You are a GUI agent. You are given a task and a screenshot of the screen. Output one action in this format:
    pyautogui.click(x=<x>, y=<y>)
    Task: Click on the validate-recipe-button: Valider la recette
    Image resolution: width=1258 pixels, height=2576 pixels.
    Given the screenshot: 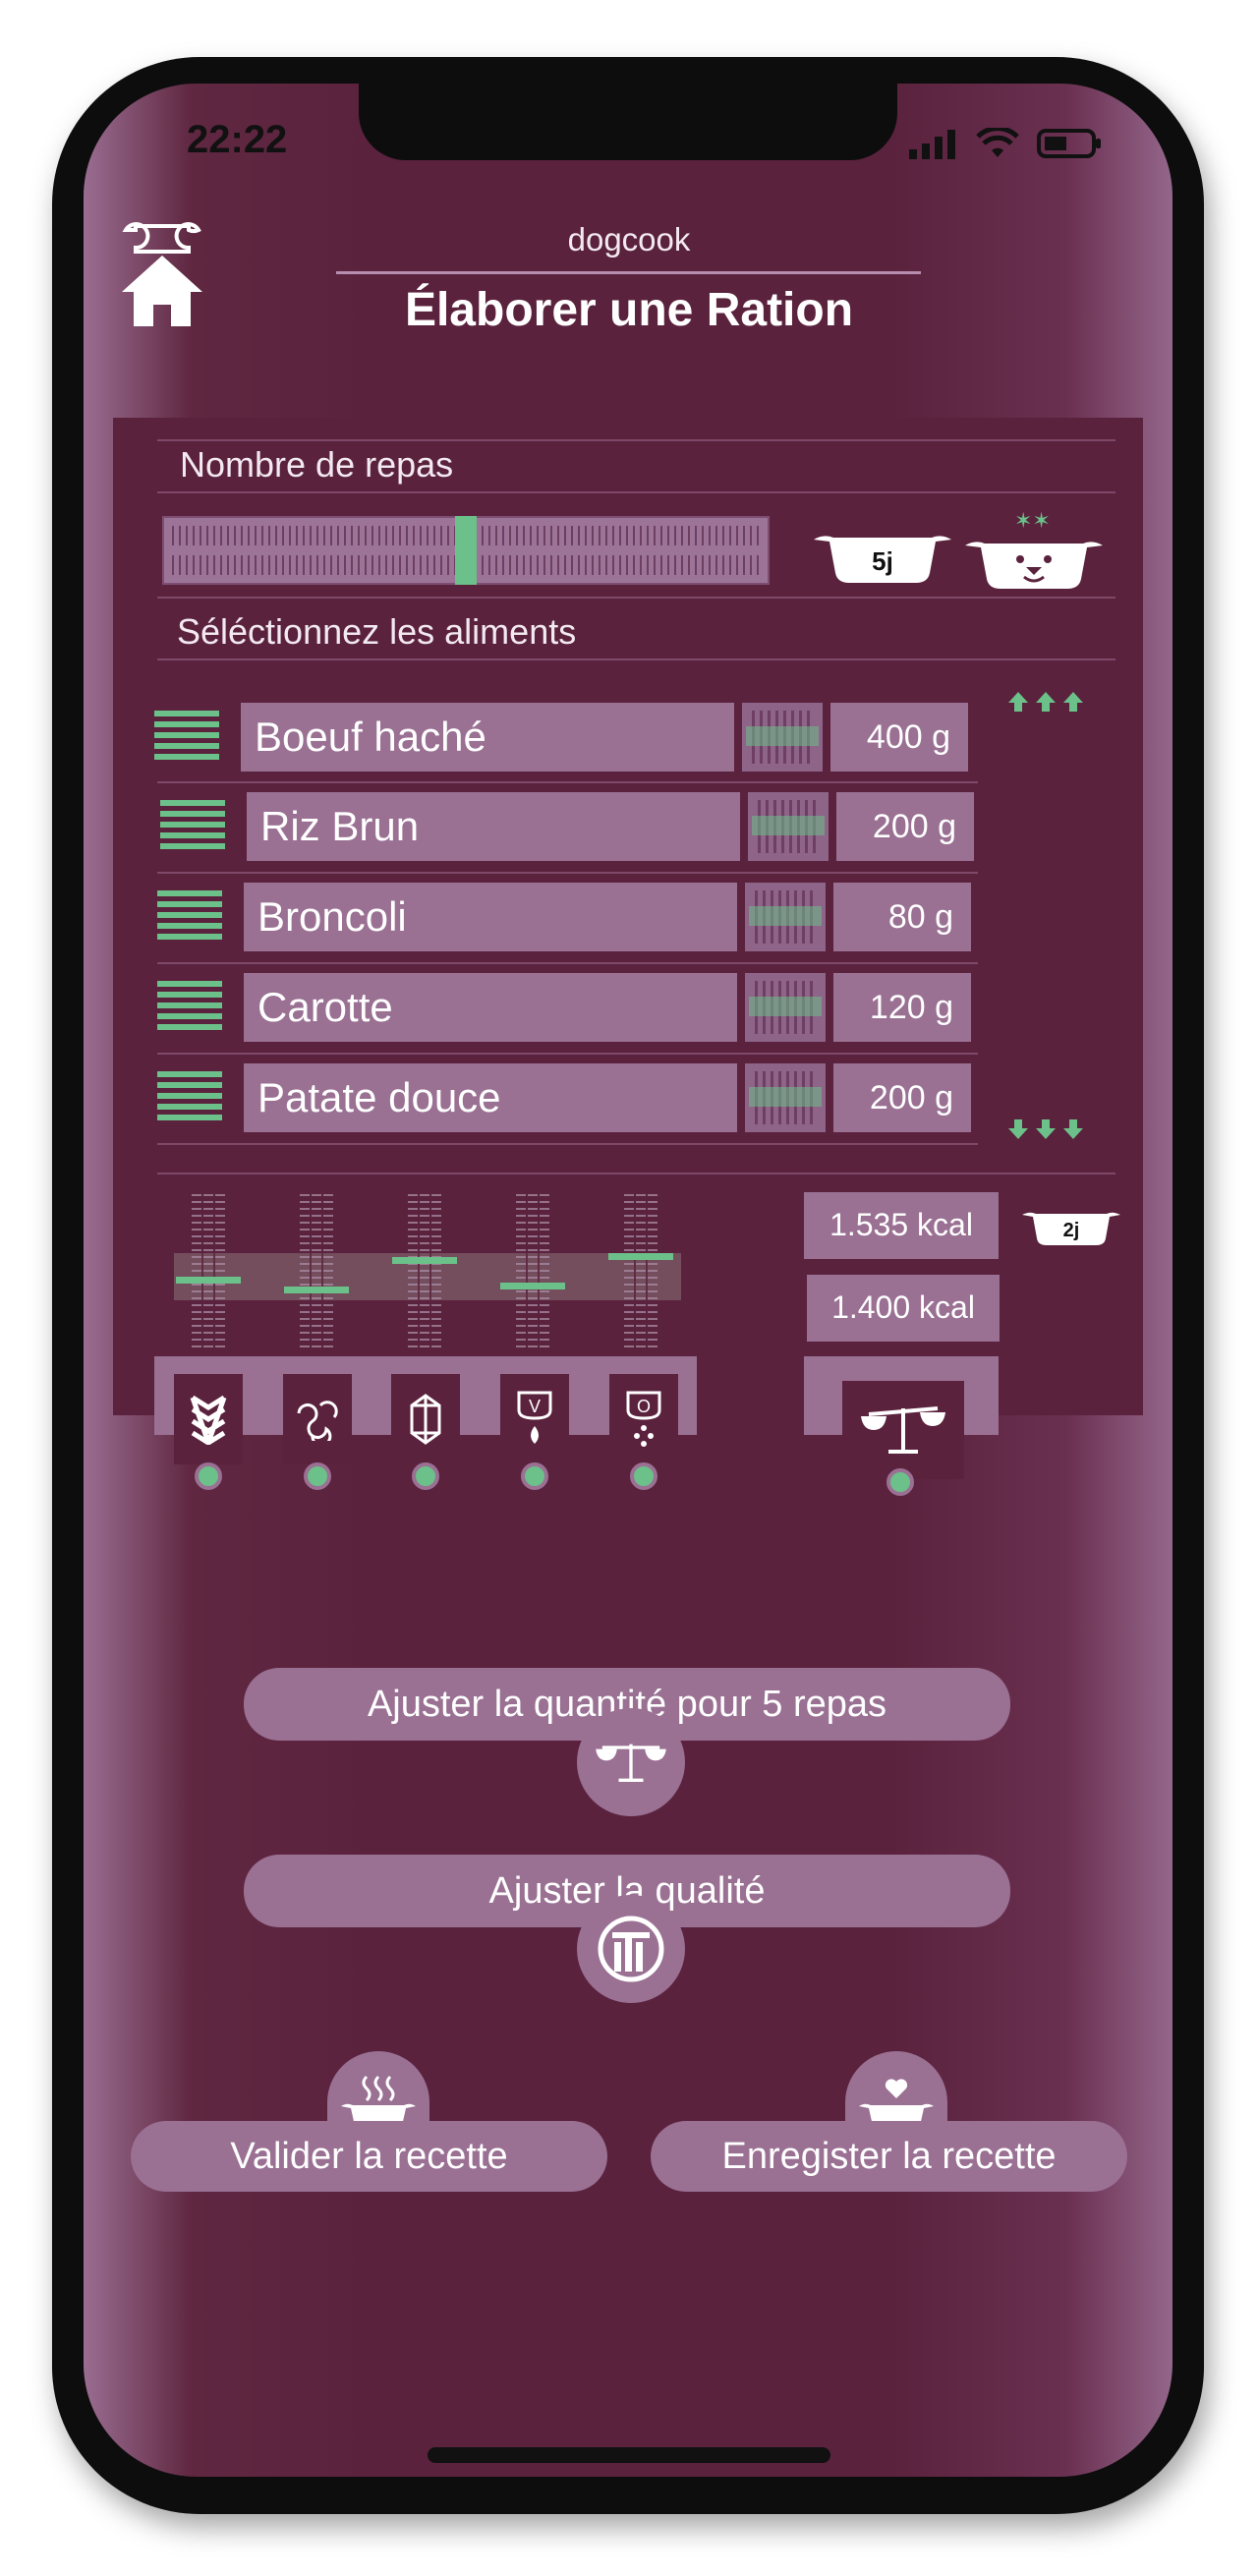 What is the action you would take?
    pyautogui.click(x=369, y=2156)
    